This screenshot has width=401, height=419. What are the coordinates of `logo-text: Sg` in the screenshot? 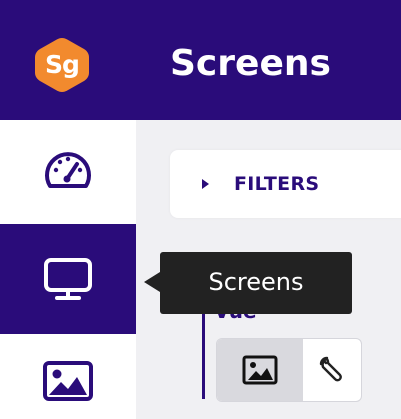 It's located at (62, 64).